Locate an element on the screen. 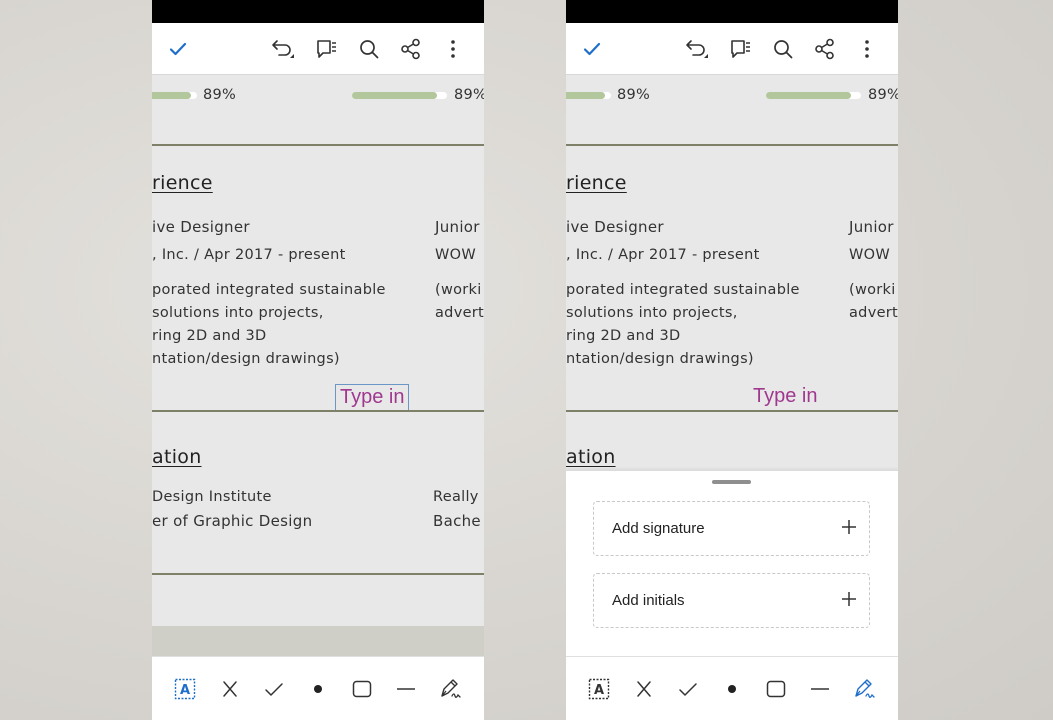 The height and width of the screenshot is (720, 1053). education-degree: er of Graphic Design is located at coordinates (232, 521).